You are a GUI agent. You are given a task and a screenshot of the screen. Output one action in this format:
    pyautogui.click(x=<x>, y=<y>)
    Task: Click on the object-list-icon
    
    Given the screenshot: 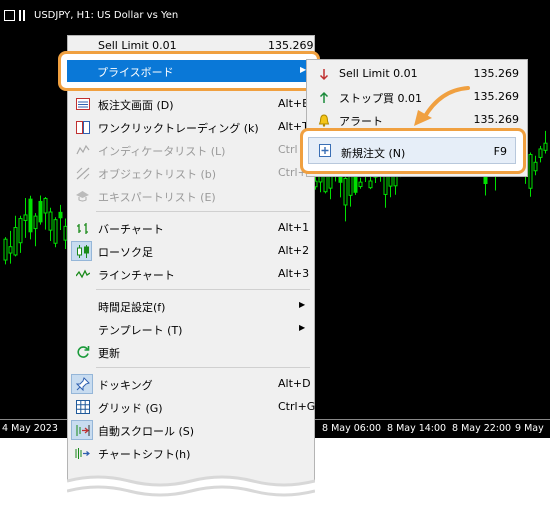 What is the action you would take?
    pyautogui.click(x=82, y=173)
    